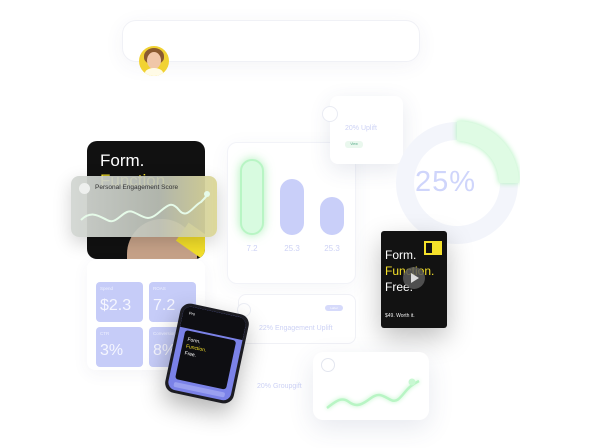  Describe the element at coordinates (354, 144) in the screenshot. I see `uplift-view-button: View` at that location.